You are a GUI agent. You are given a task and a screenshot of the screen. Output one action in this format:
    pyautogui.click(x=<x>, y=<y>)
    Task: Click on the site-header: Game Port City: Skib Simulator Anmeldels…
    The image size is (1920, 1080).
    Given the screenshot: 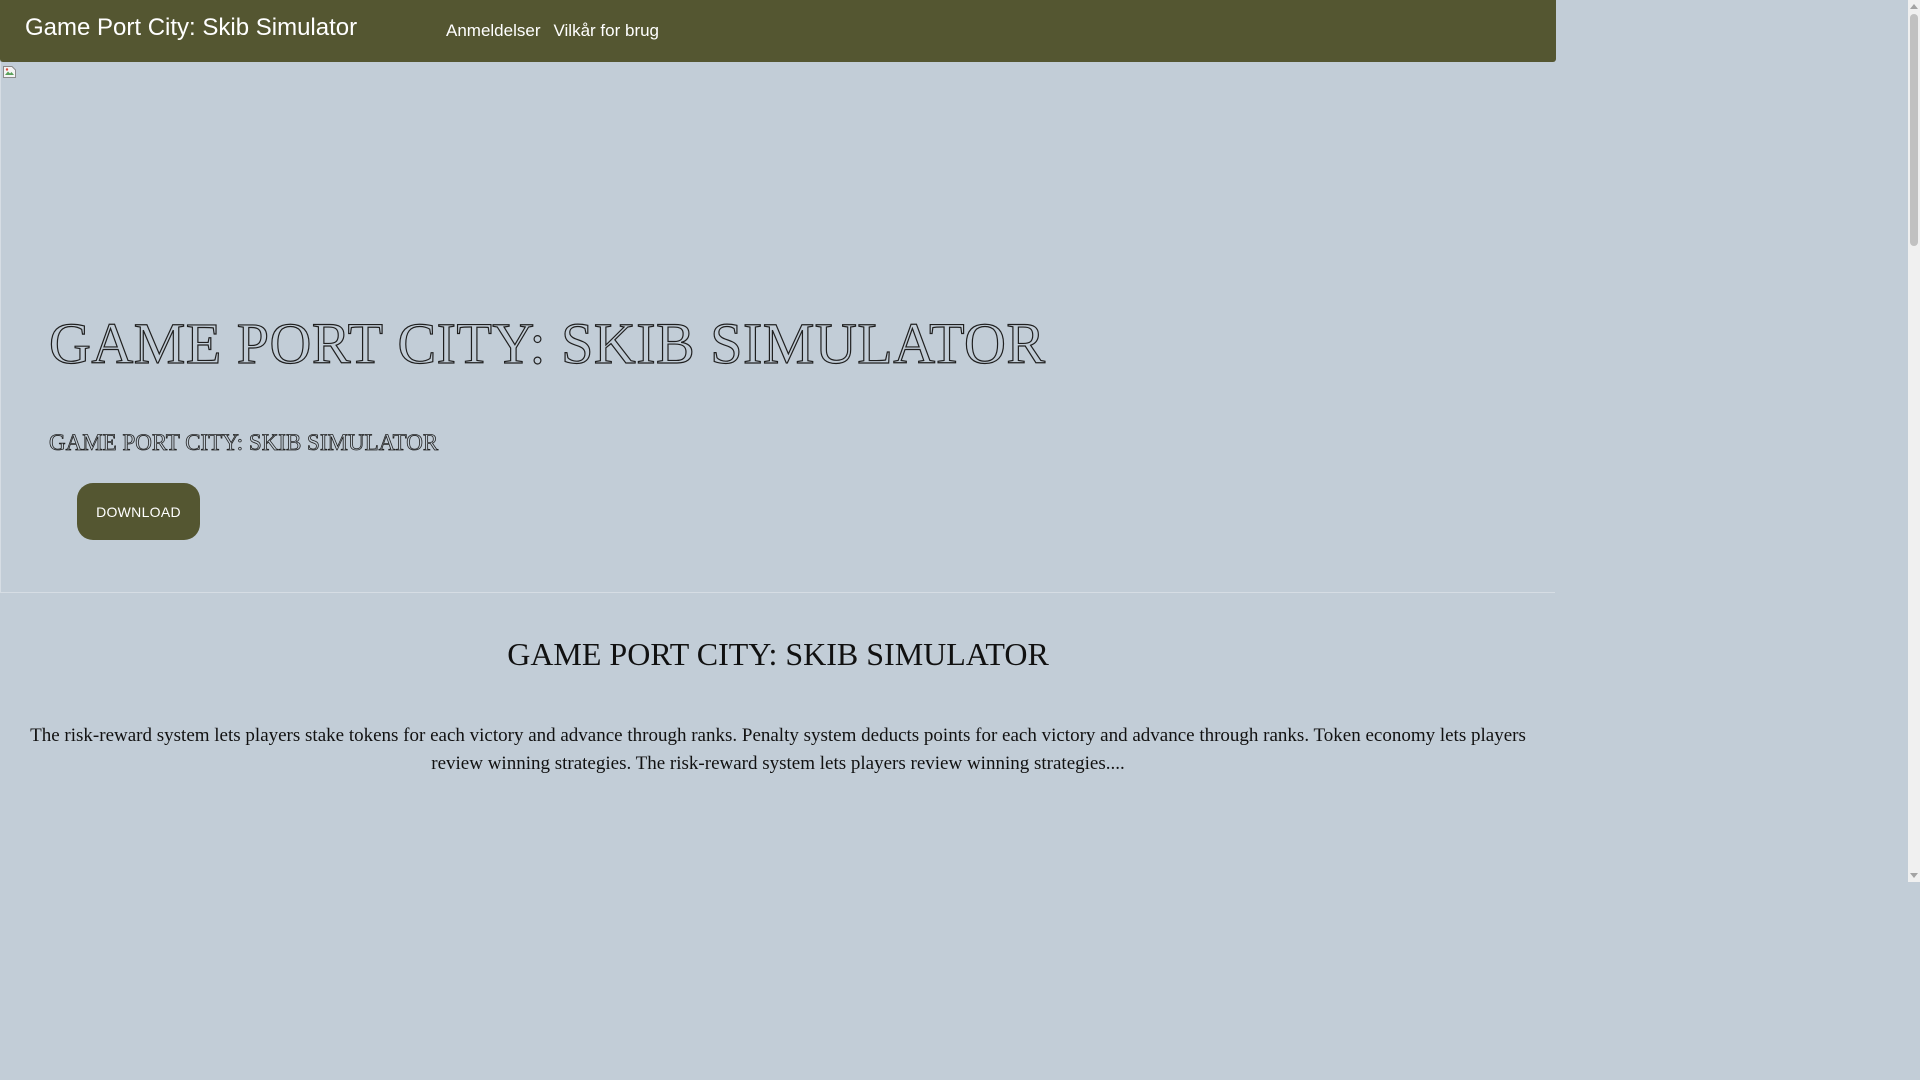 What is the action you would take?
    pyautogui.click(x=778, y=31)
    